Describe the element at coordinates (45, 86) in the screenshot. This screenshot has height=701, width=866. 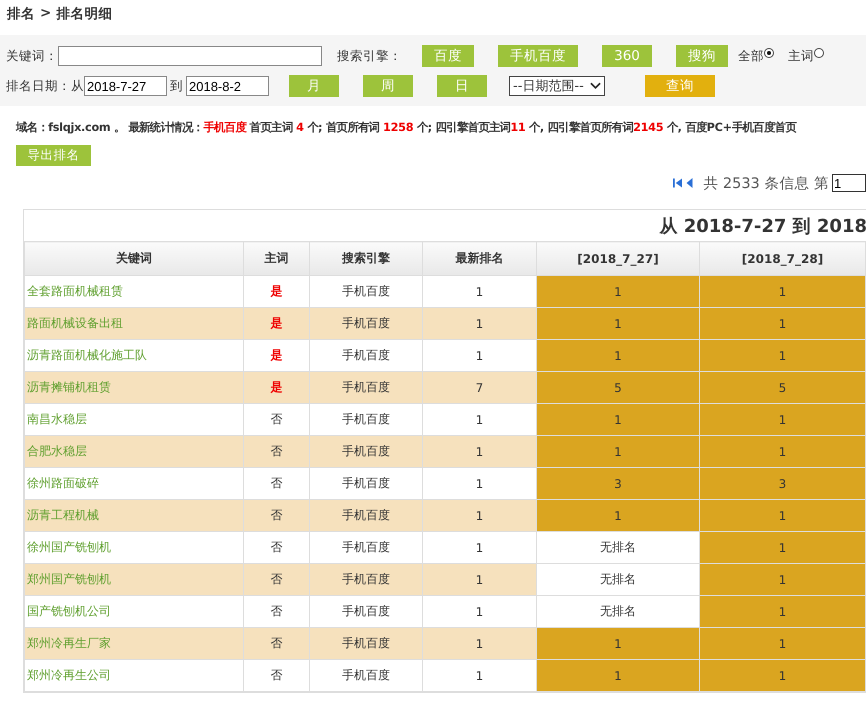
I see `date-label: 排名日期：从` at that location.